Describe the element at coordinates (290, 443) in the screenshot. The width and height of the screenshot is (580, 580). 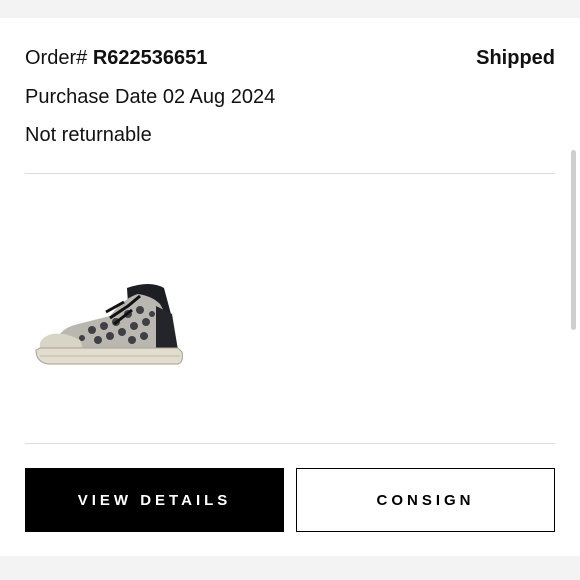
I see `divider-bottom` at that location.